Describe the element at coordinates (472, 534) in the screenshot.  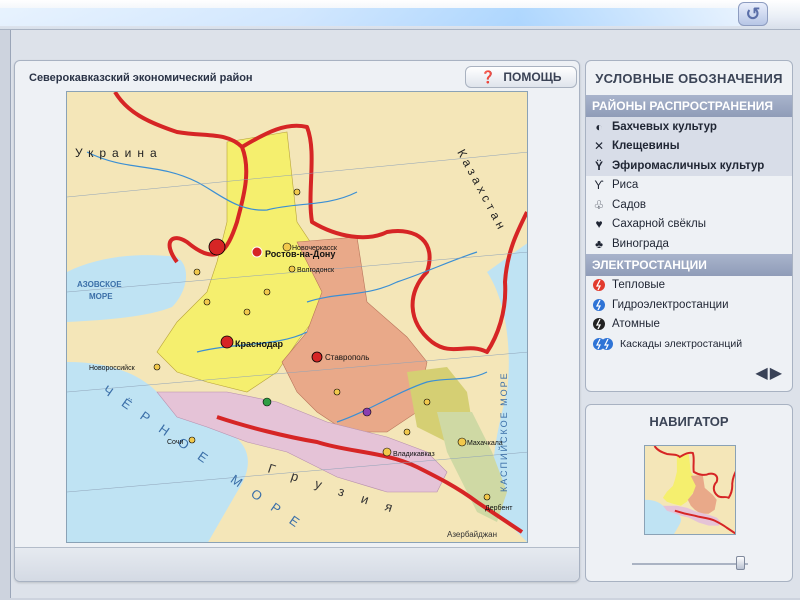
I see `country-azerbaijan: Азербайджан` at that location.